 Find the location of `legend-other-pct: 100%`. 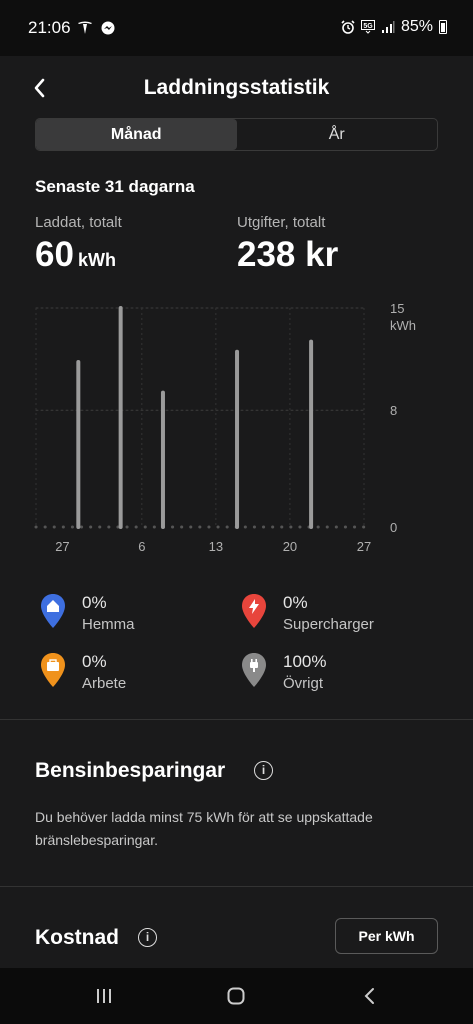

legend-other-pct: 100% is located at coordinates (305, 661).